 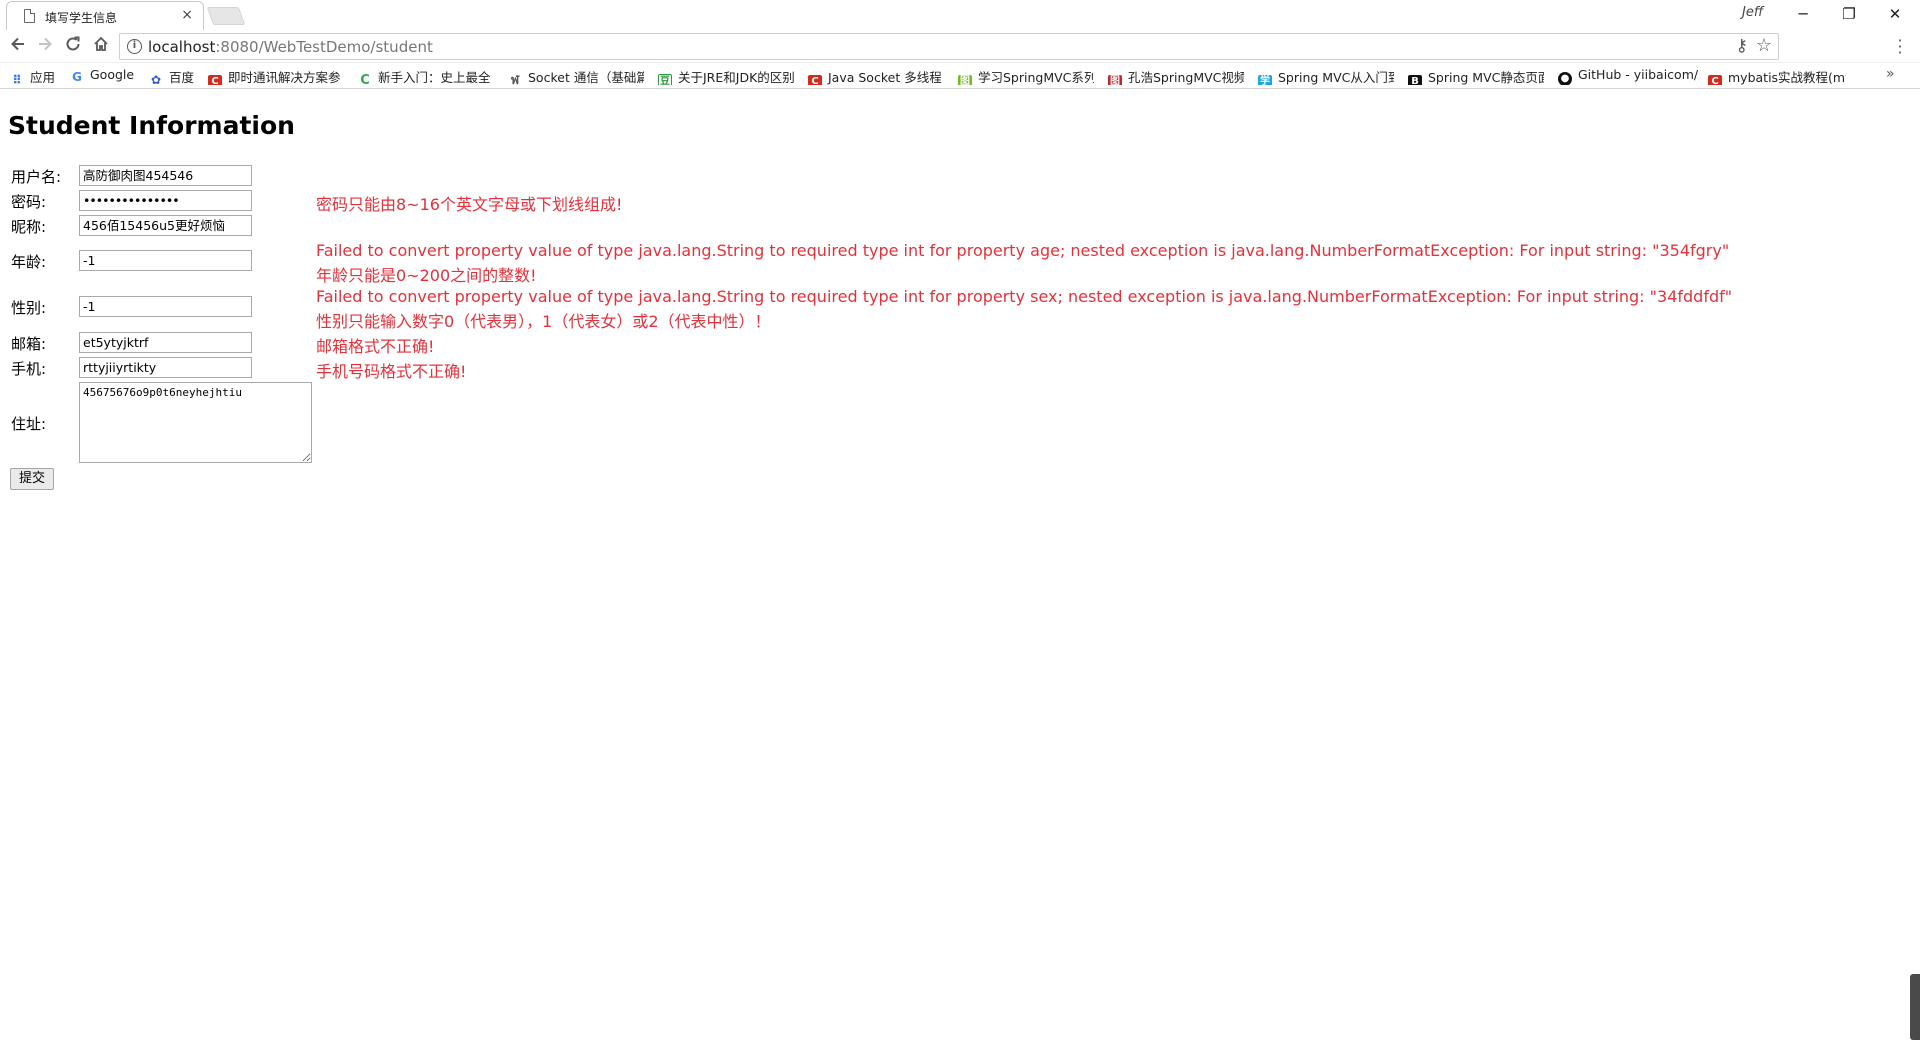 I want to click on phone-field: rttyjiiyrtikty, so click(x=165, y=367).